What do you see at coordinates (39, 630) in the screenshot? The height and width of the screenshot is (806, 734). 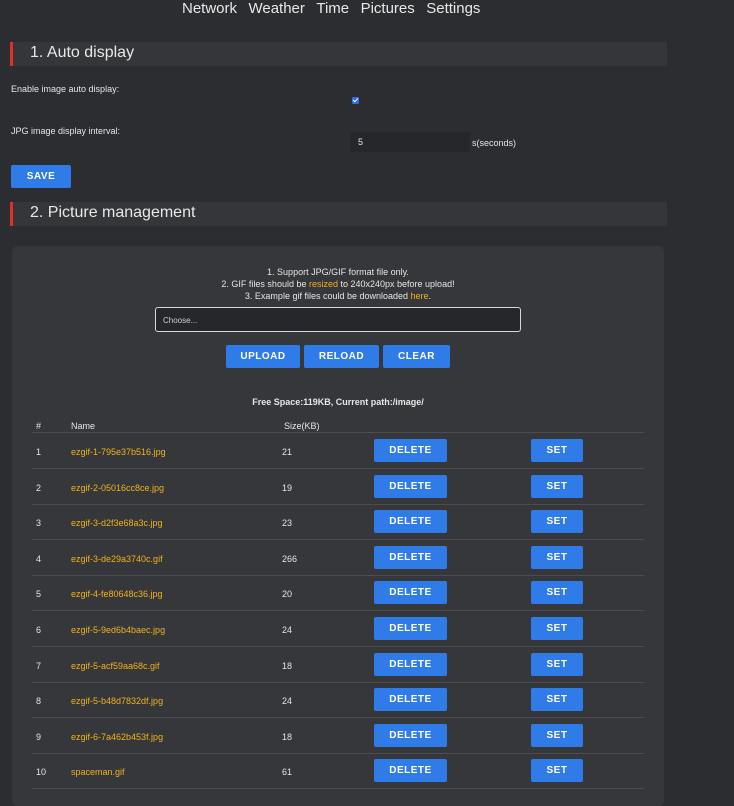 I see `row-index: 6` at bounding box center [39, 630].